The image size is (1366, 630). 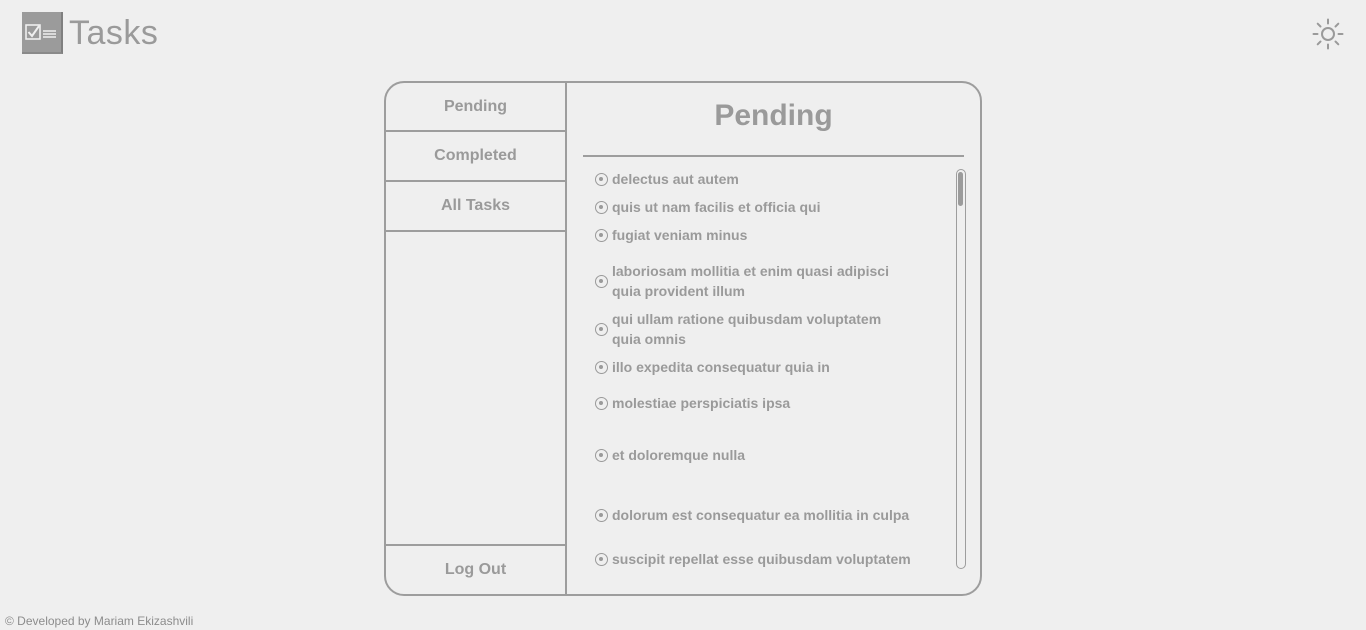 I want to click on divider, so click(x=773, y=156).